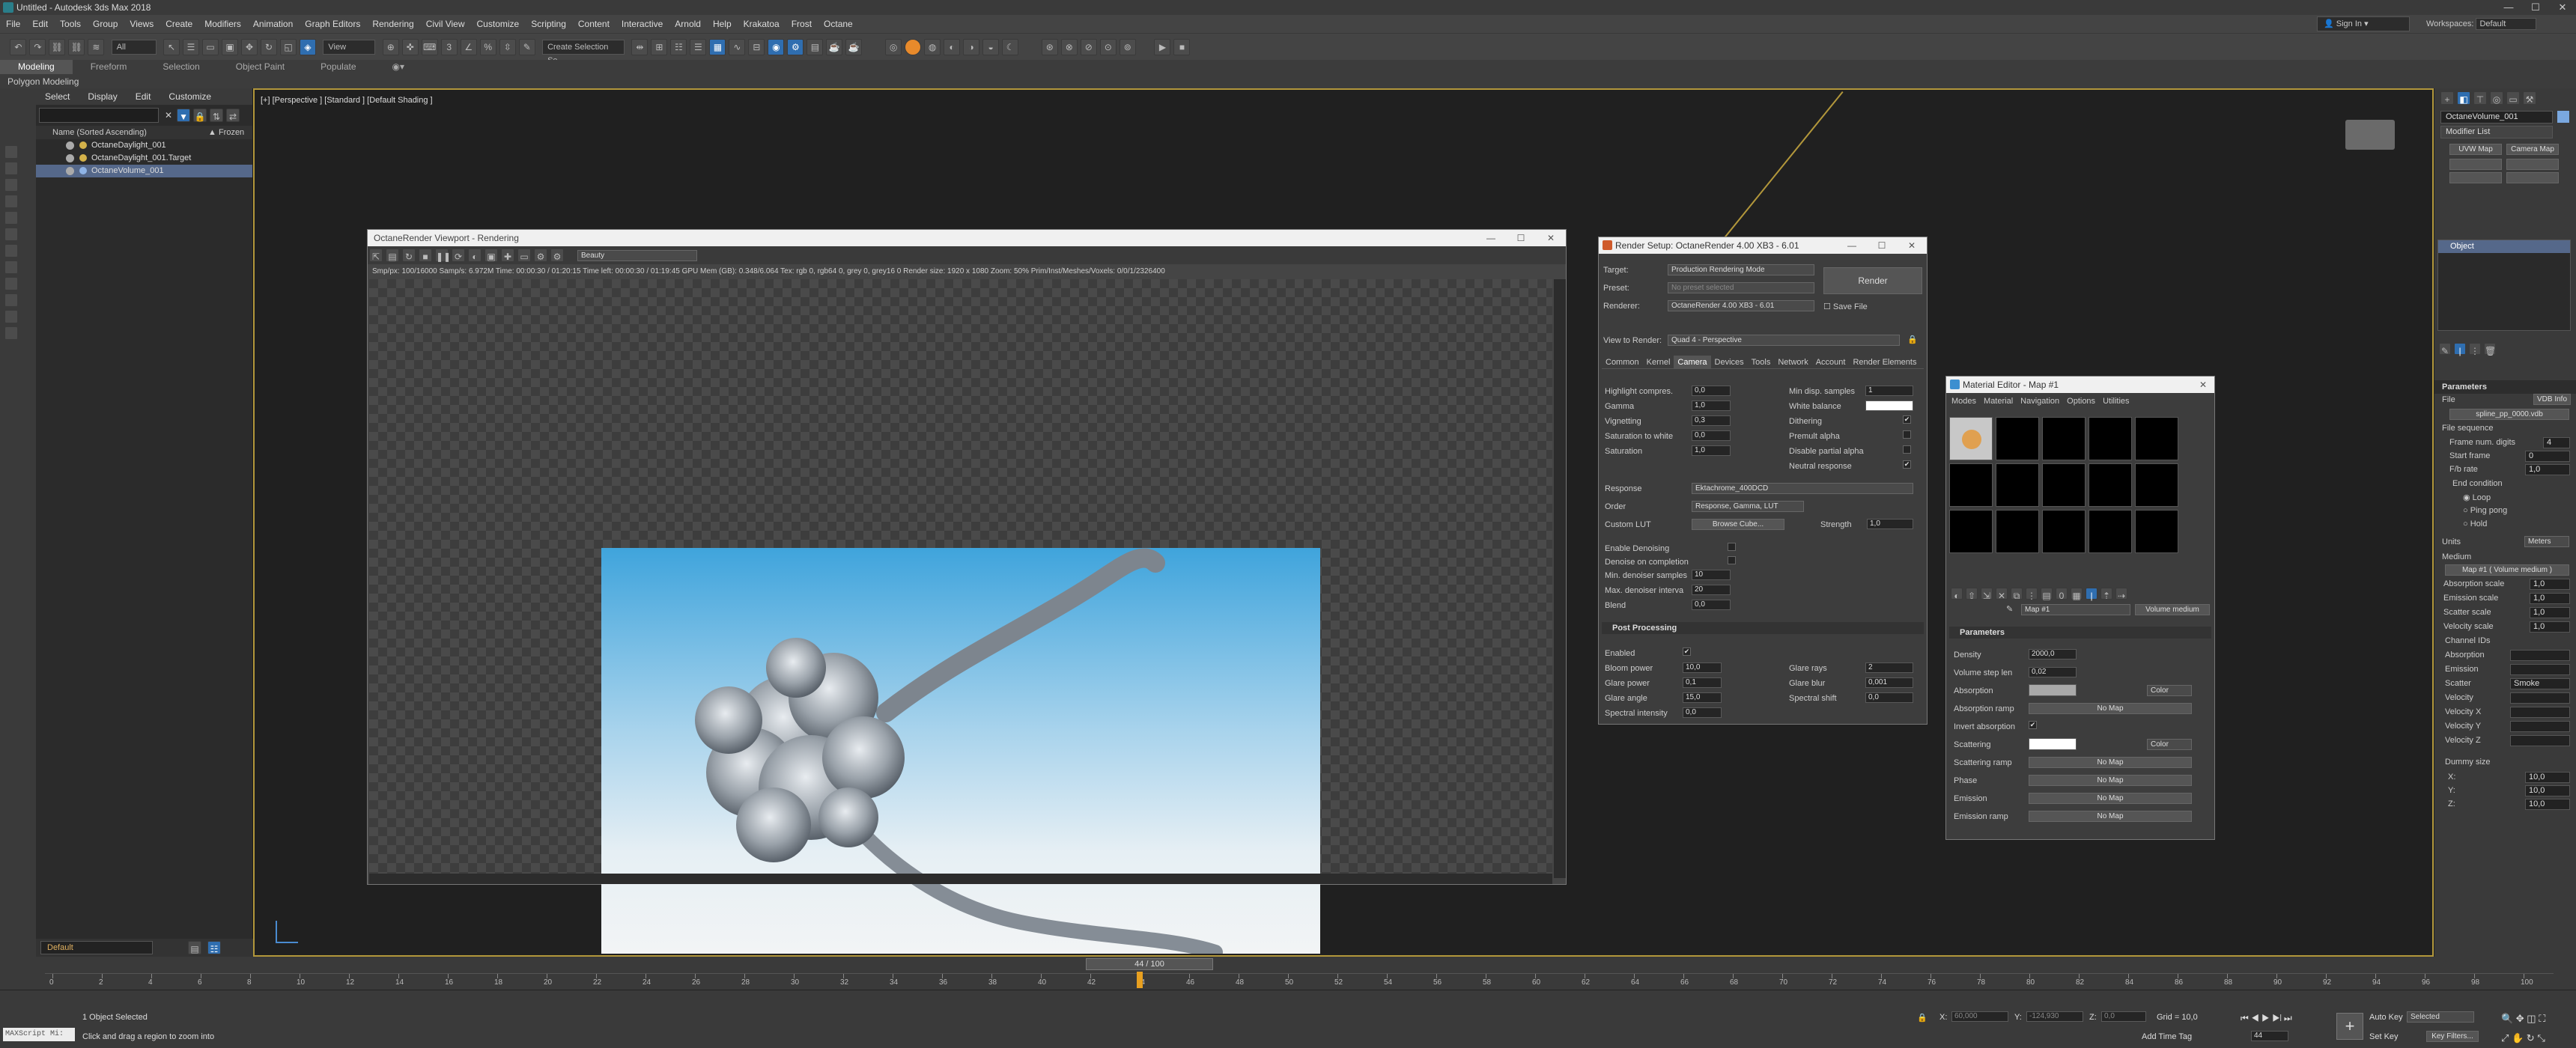 Image resolution: width=2576 pixels, height=1048 pixels. I want to click on map-name-field: Map #1, so click(2075, 609).